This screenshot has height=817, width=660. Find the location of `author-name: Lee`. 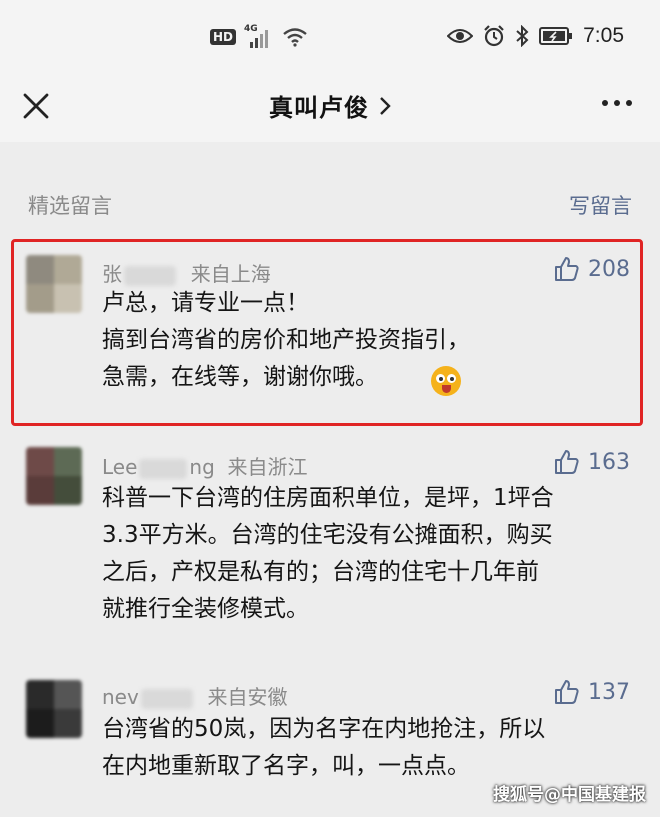

author-name: Lee is located at coordinates (120, 467).